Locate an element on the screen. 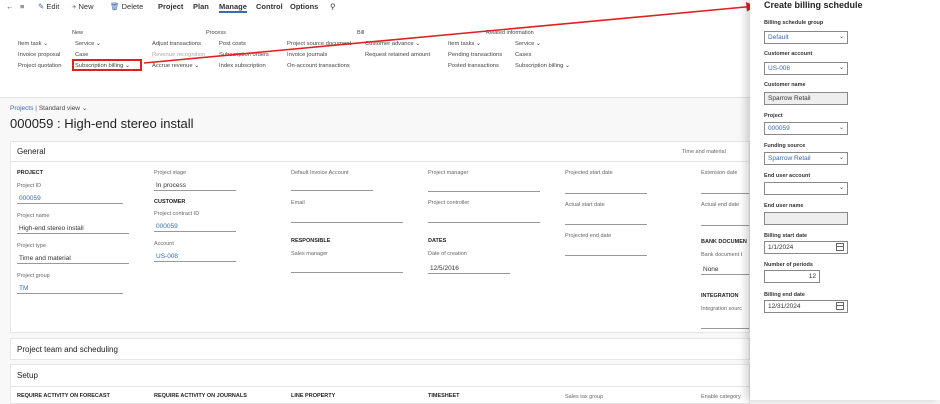 This screenshot has width=940, height=404. bank-document-label: Bank document t is located at coordinates (722, 255).